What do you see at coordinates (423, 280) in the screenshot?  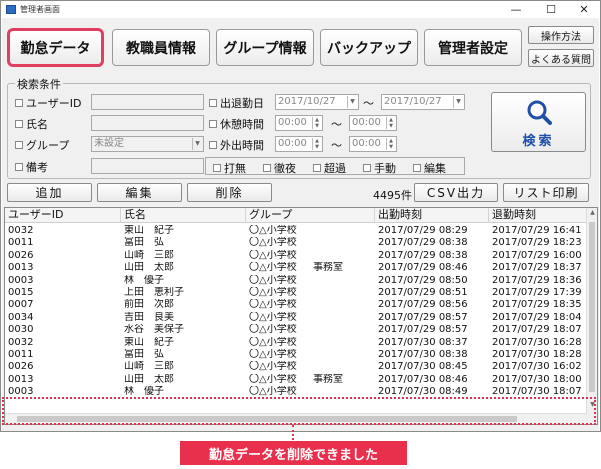 I see `cell-clock-in: 2017/07/29 08:50` at bounding box center [423, 280].